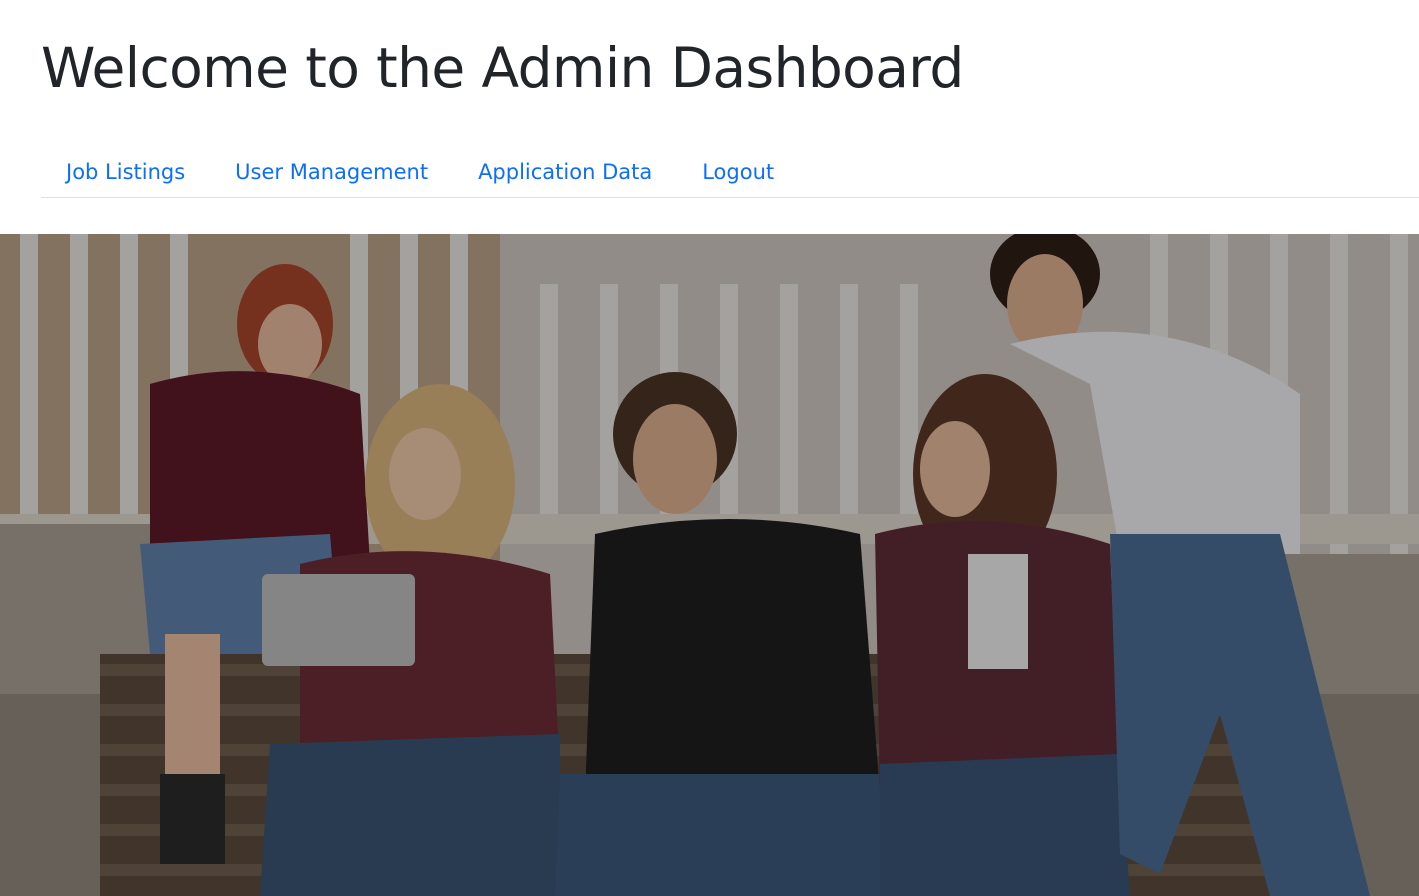  Describe the element at coordinates (502, 68) in the screenshot. I see `page-title: Welcome to the Admin Dashboard` at that location.